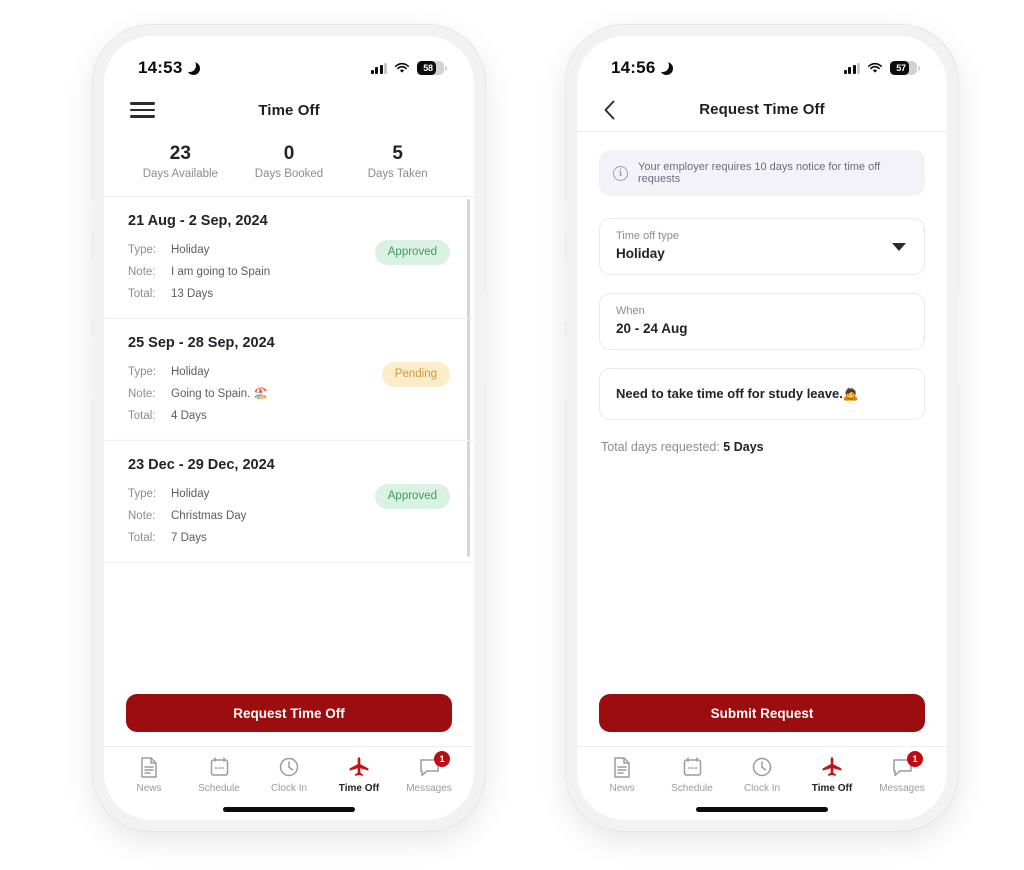  What do you see at coordinates (201, 464) in the screenshot?
I see `request-date-range: 23 Dec - 29 Dec, 2024` at bounding box center [201, 464].